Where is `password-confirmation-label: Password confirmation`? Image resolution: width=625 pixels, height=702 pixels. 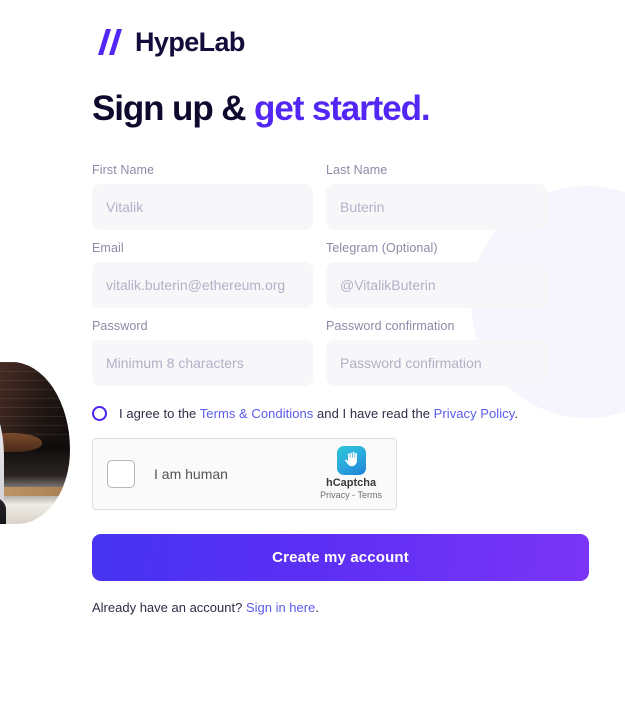
password-confirmation-label: Password confirmation is located at coordinates (390, 325).